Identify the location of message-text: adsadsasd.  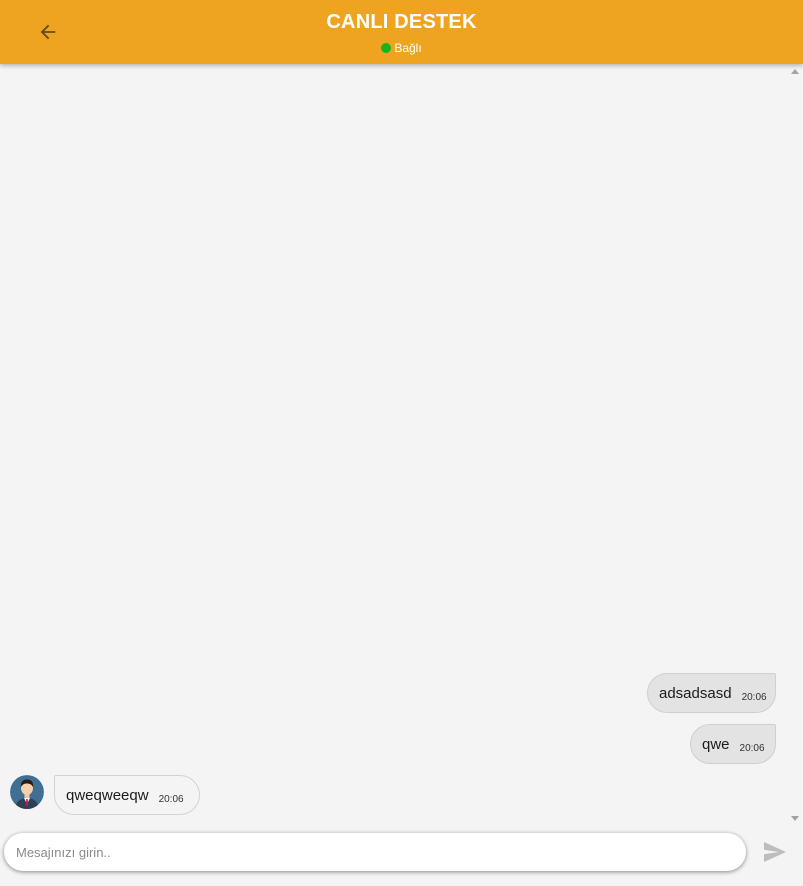
(695, 693).